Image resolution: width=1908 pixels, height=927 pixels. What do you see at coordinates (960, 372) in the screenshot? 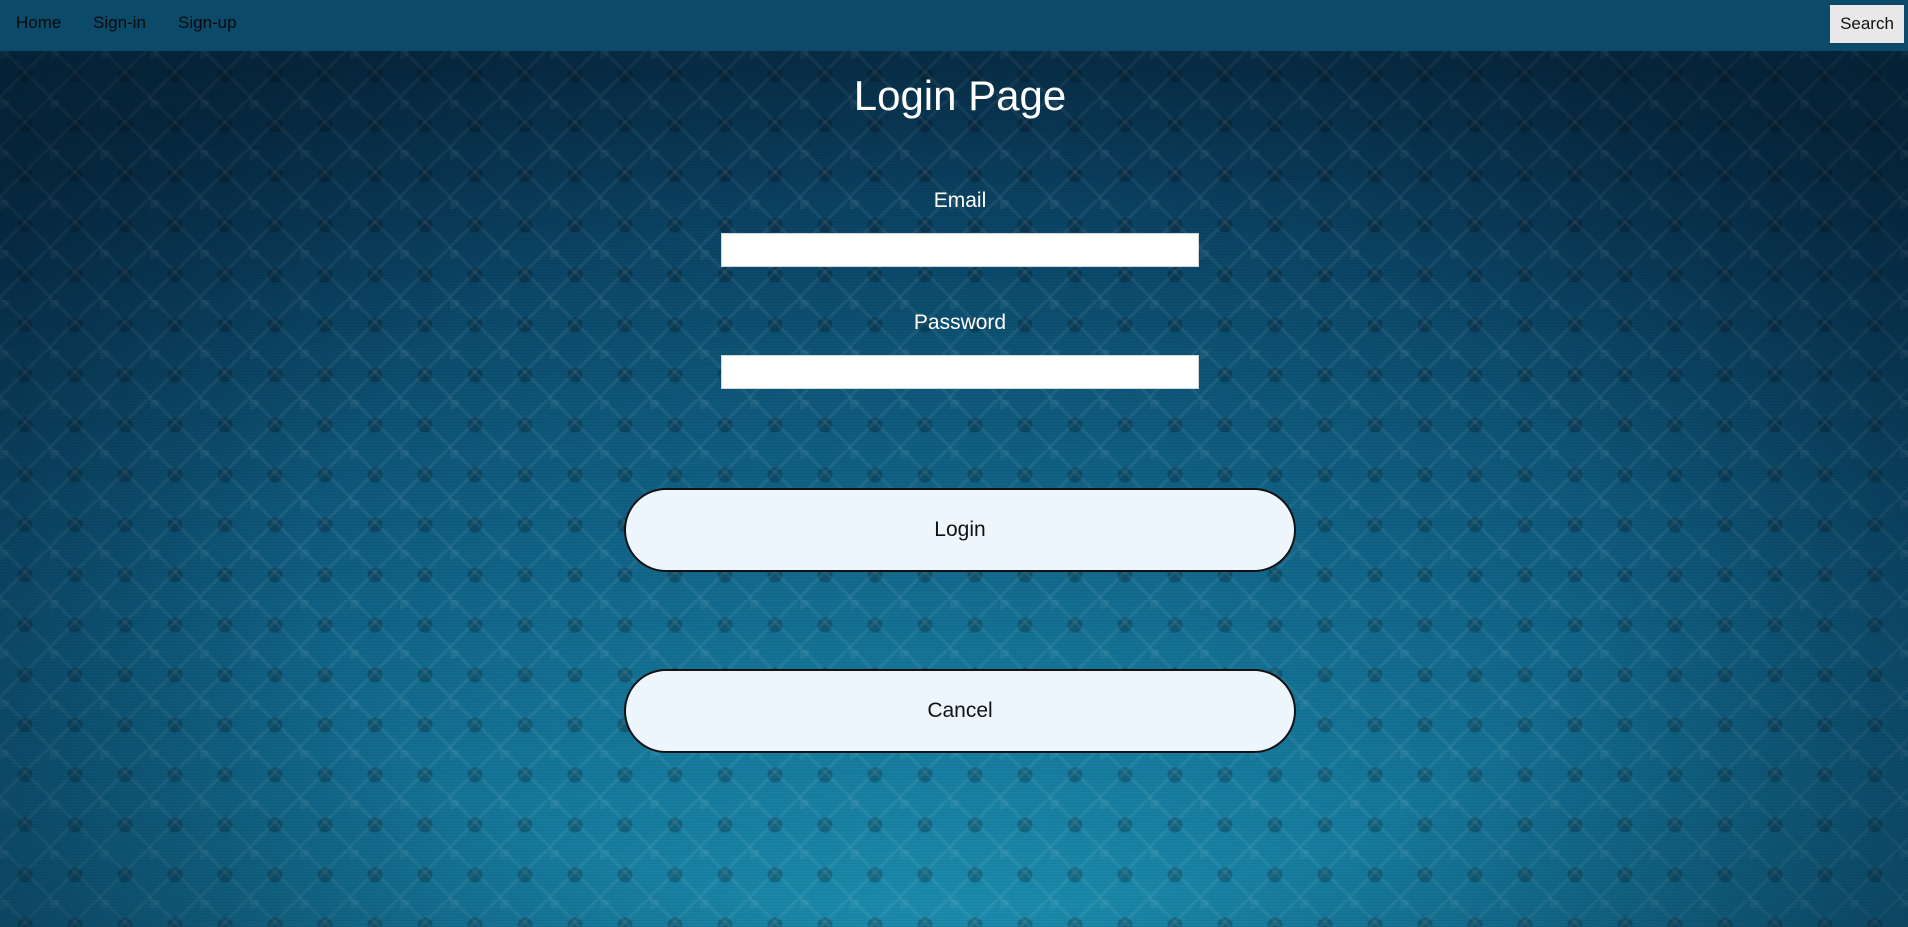
I see `password-field` at bounding box center [960, 372].